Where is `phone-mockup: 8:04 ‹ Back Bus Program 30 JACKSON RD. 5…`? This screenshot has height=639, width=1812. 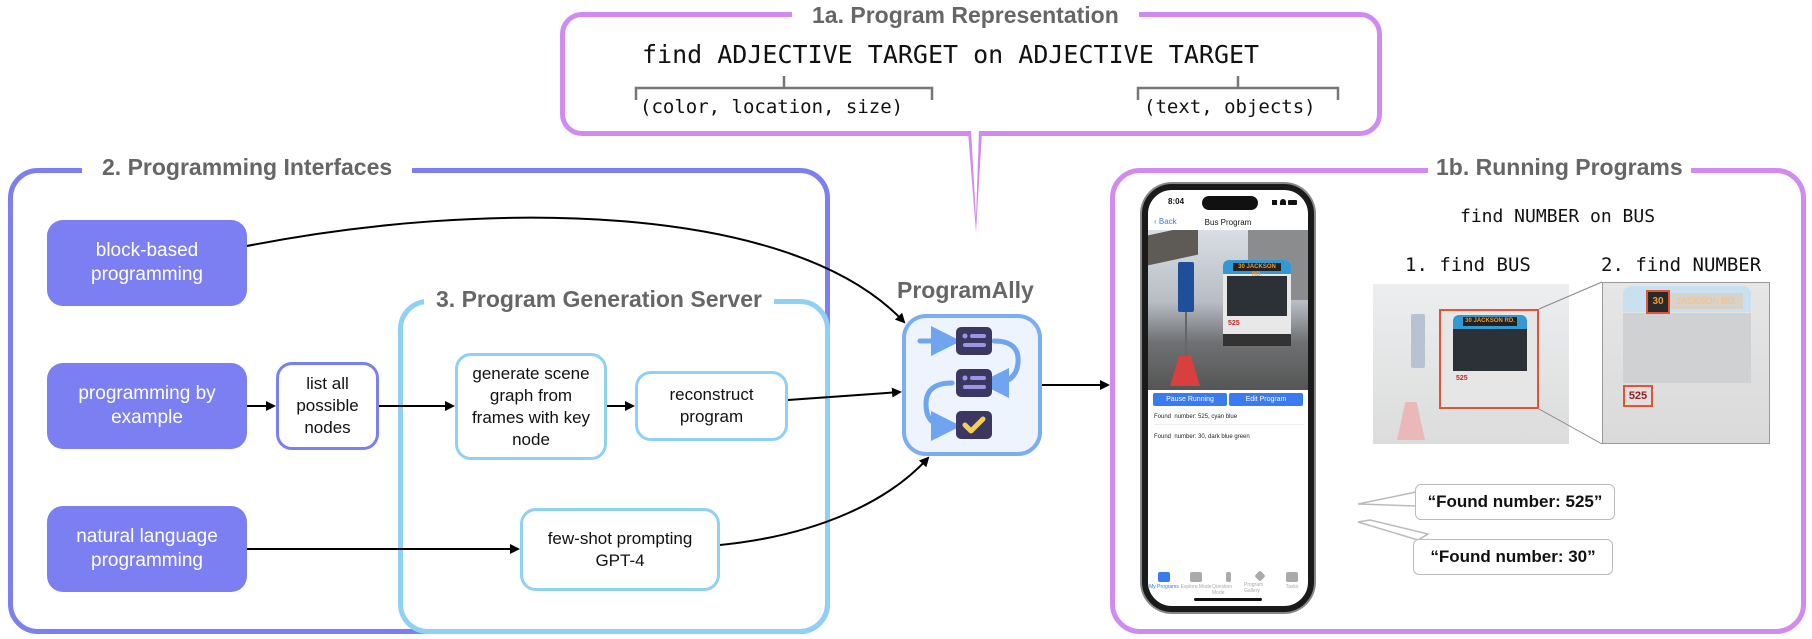 phone-mockup: 8:04 ‹ Back Bus Program 30 JACKSON RD. 5… is located at coordinates (1228, 398).